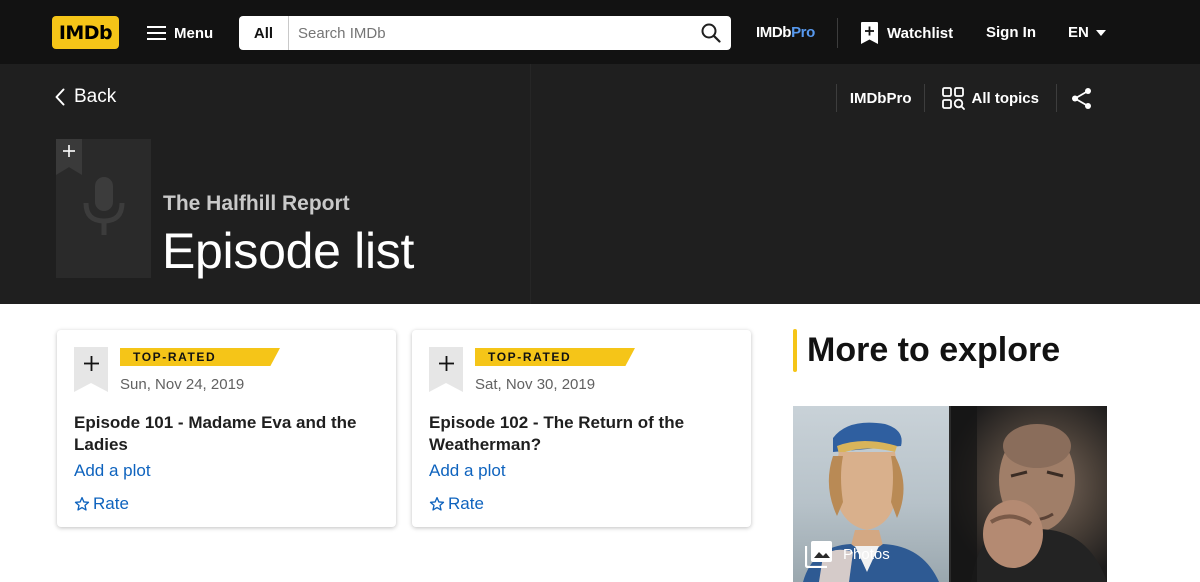 This screenshot has height=582, width=1200. I want to click on imdbpro-logo-imdb: IMDb, so click(774, 32).